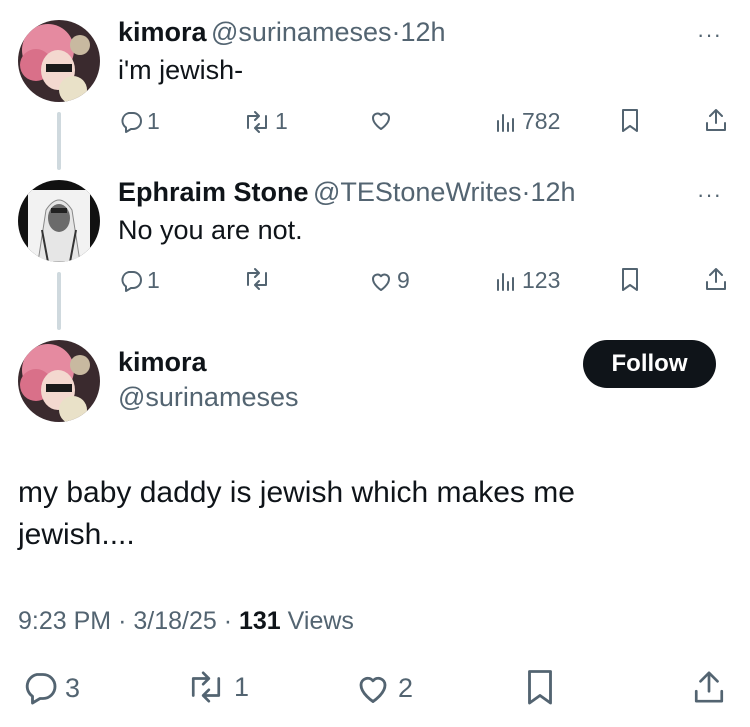 This screenshot has height=727, width=750. I want to click on repost-button, so click(257, 279).